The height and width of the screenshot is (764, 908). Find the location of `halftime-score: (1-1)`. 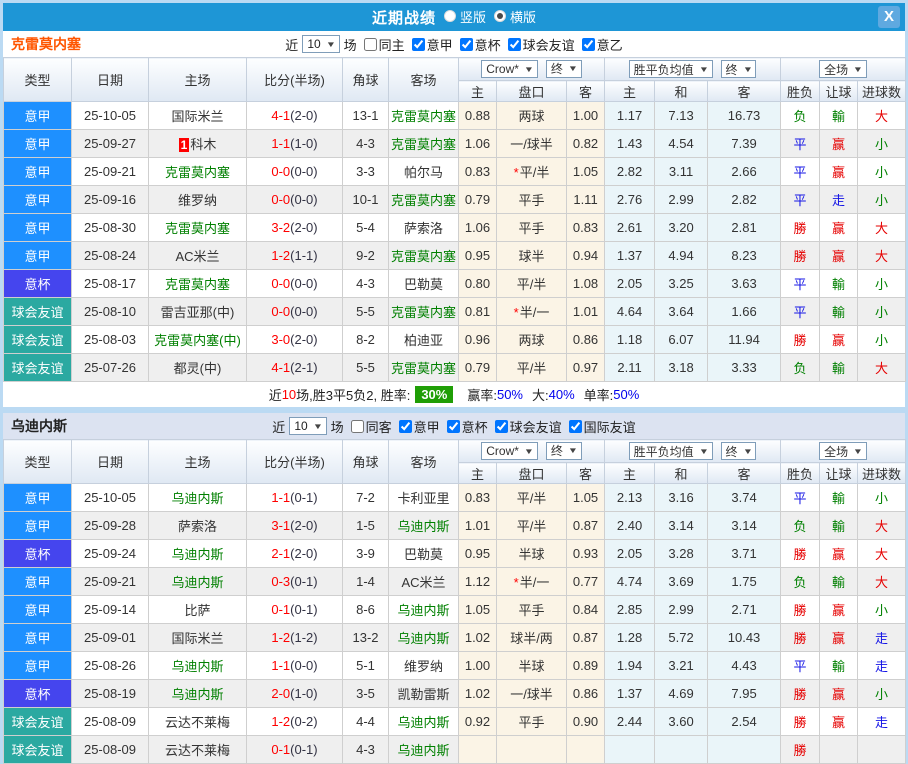

halftime-score: (1-1) is located at coordinates (304, 255).